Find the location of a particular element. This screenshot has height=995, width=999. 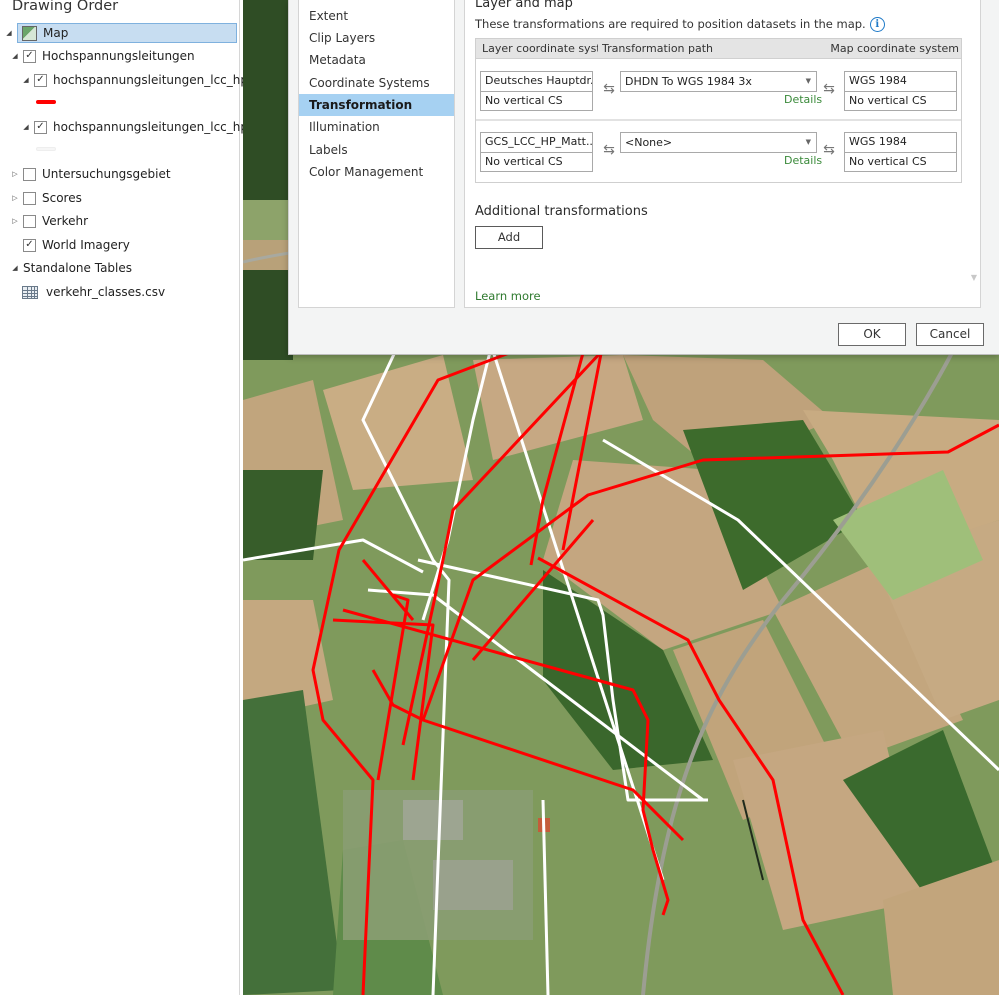

toc-item-label: Verkehr is located at coordinates (65, 221).